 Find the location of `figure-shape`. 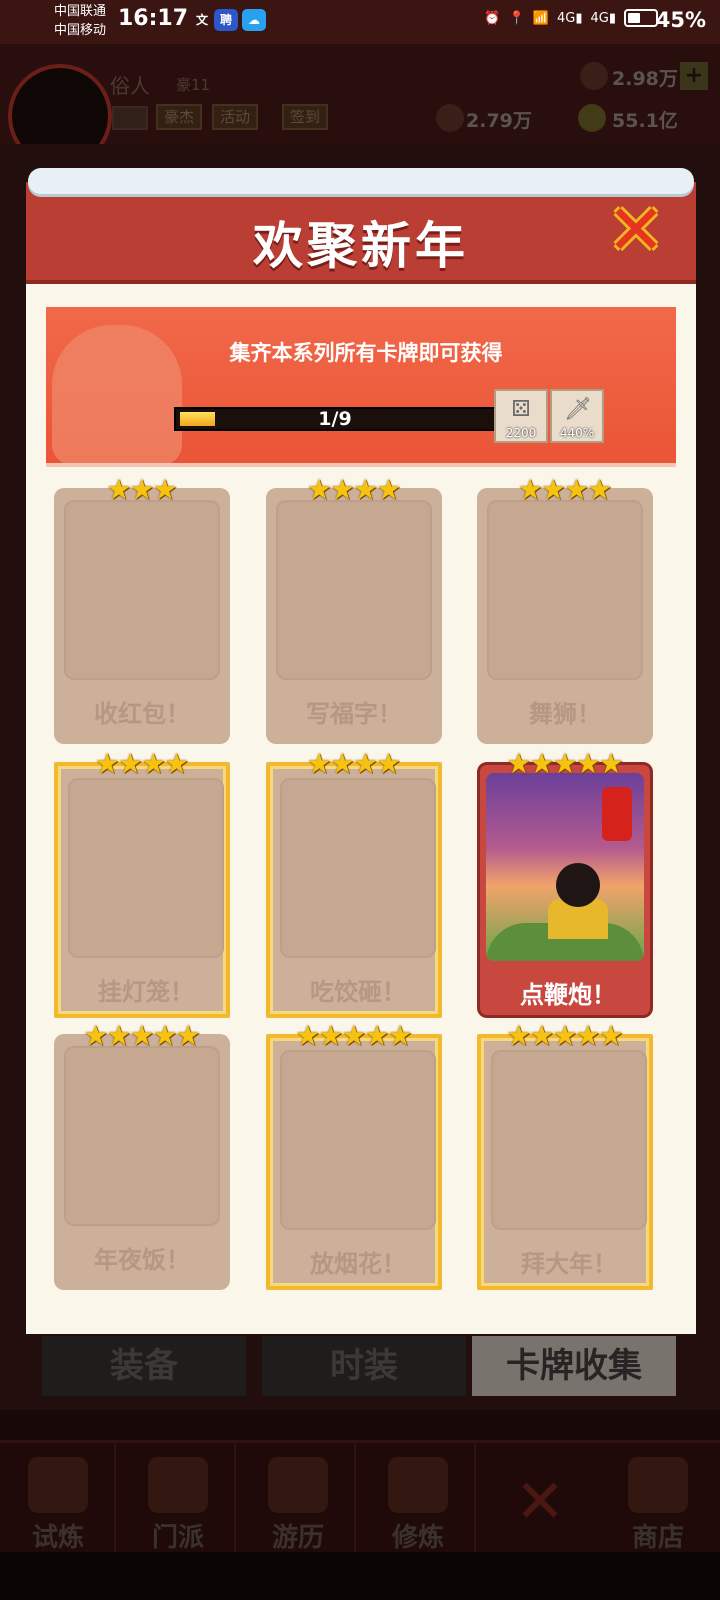

figure-shape is located at coordinates (578, 885).